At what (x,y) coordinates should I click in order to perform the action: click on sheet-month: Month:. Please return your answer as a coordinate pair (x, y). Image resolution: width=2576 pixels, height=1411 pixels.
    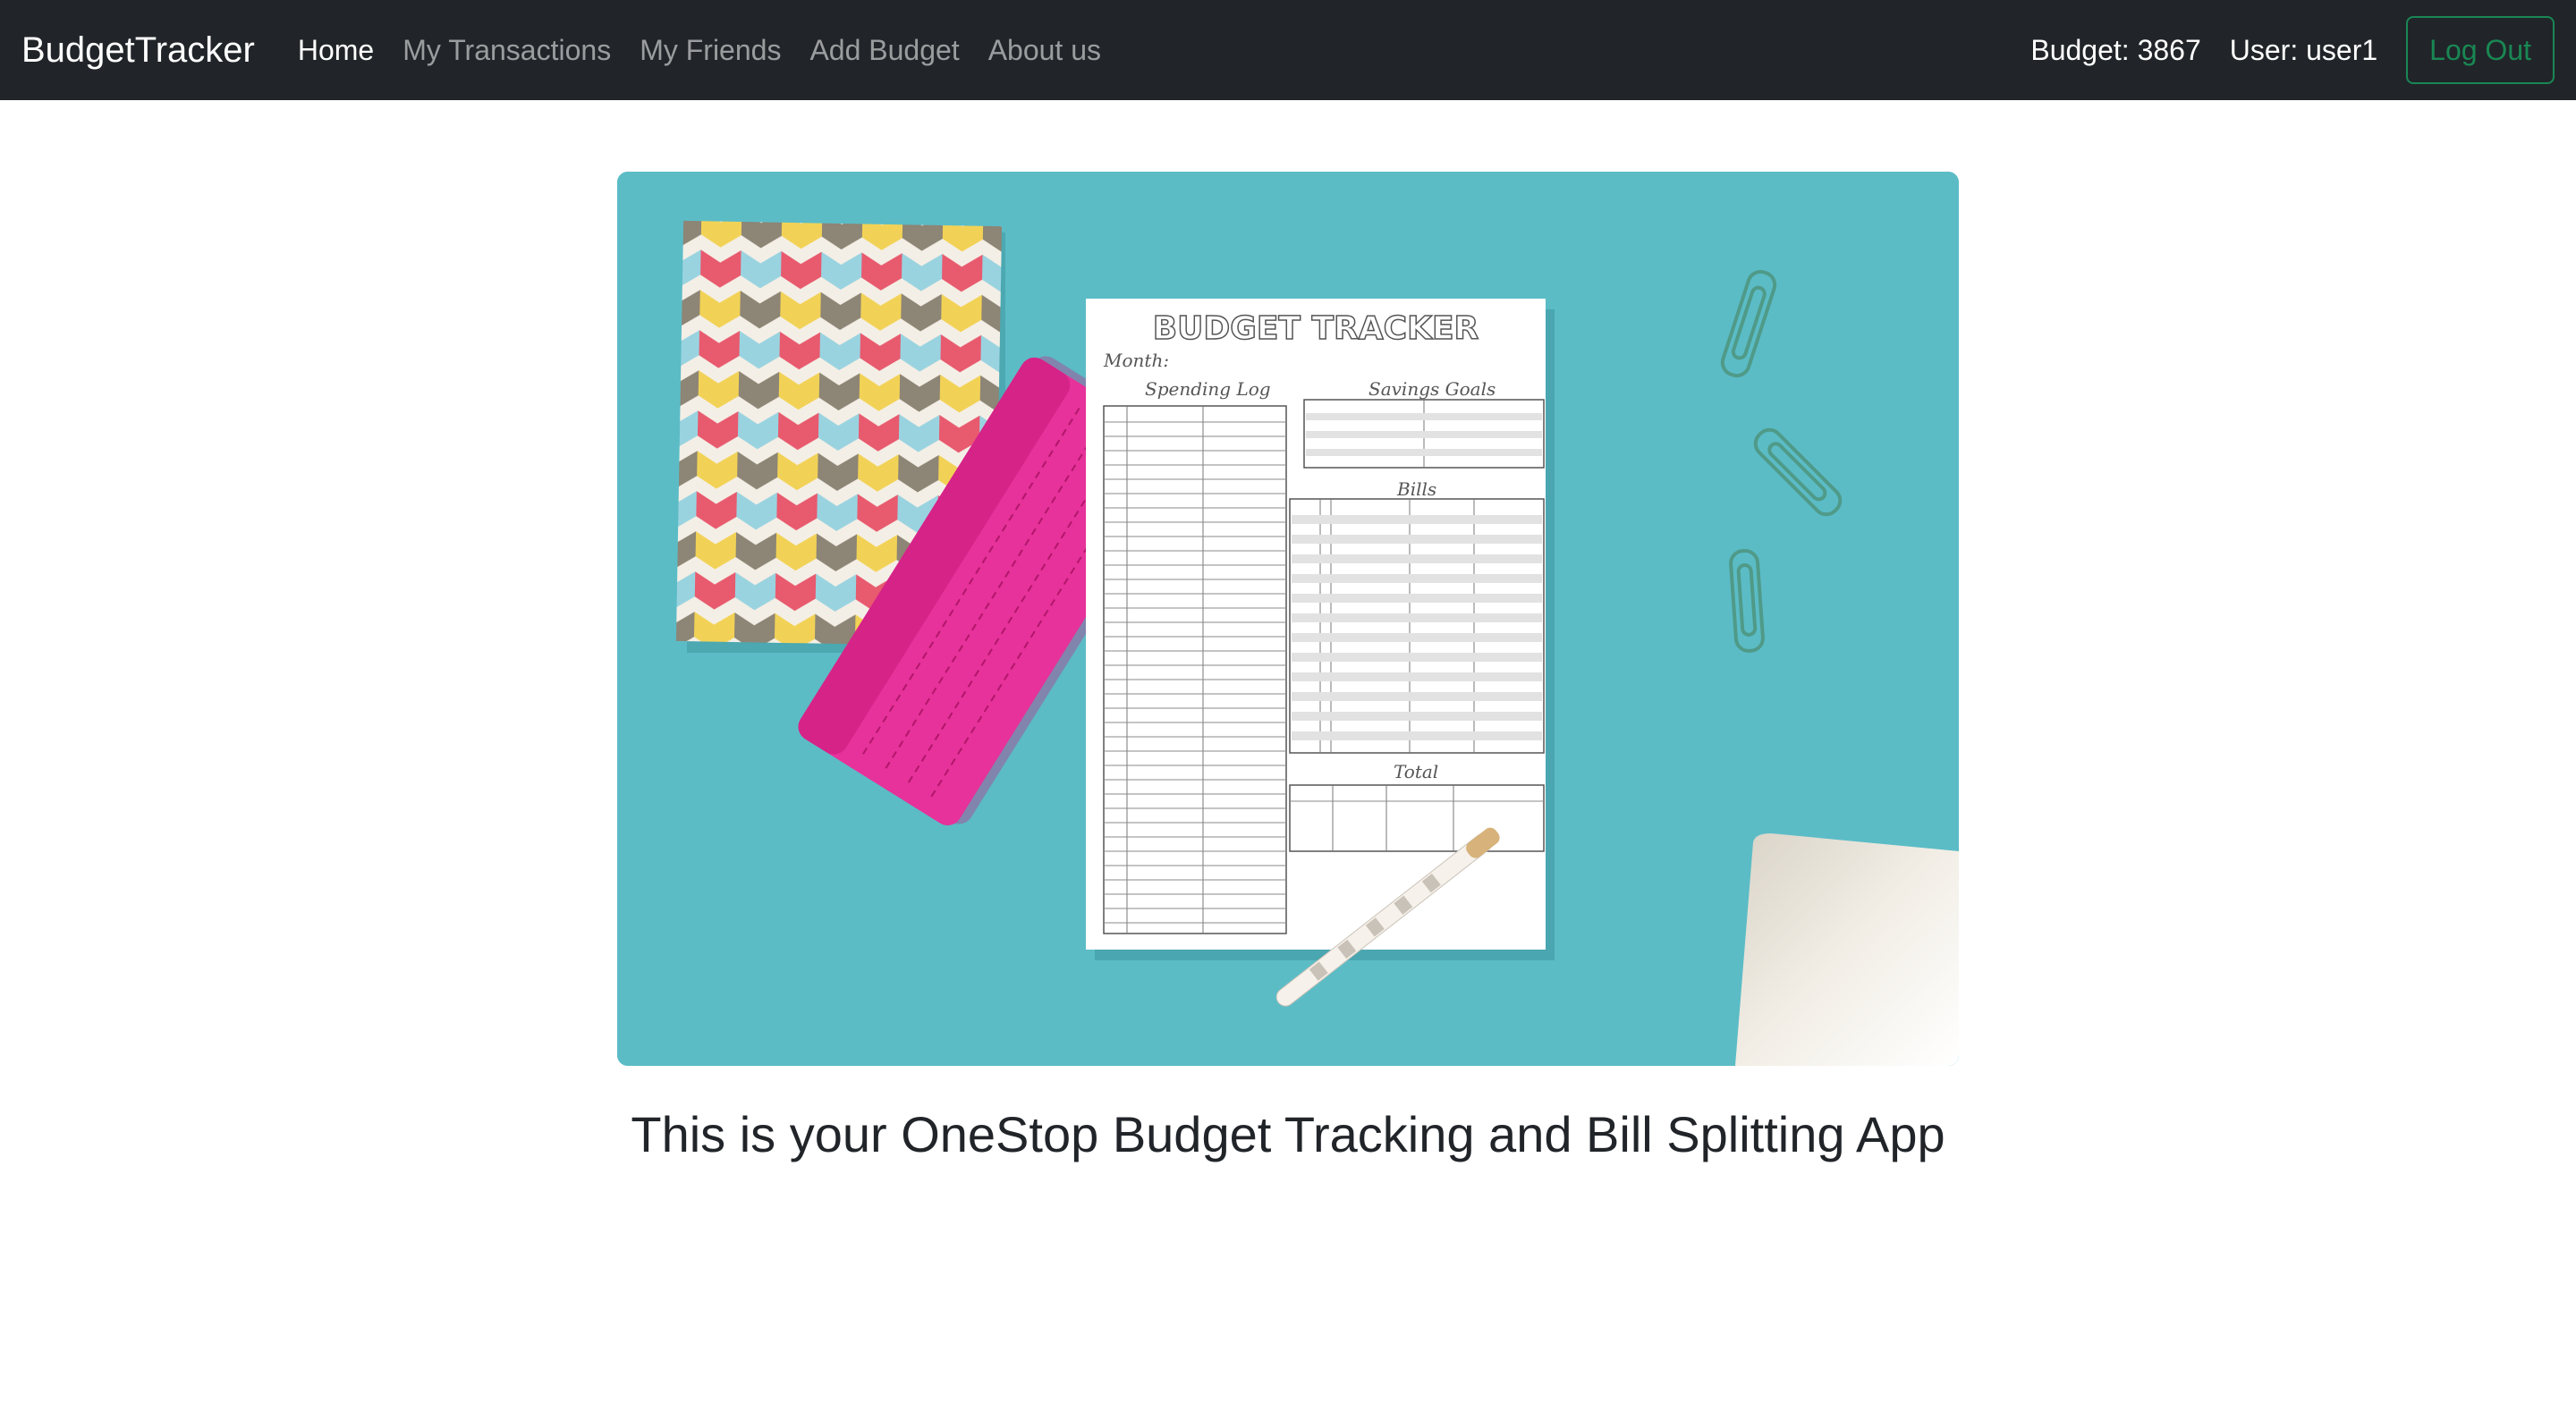
    Looking at the image, I should click on (1136, 360).